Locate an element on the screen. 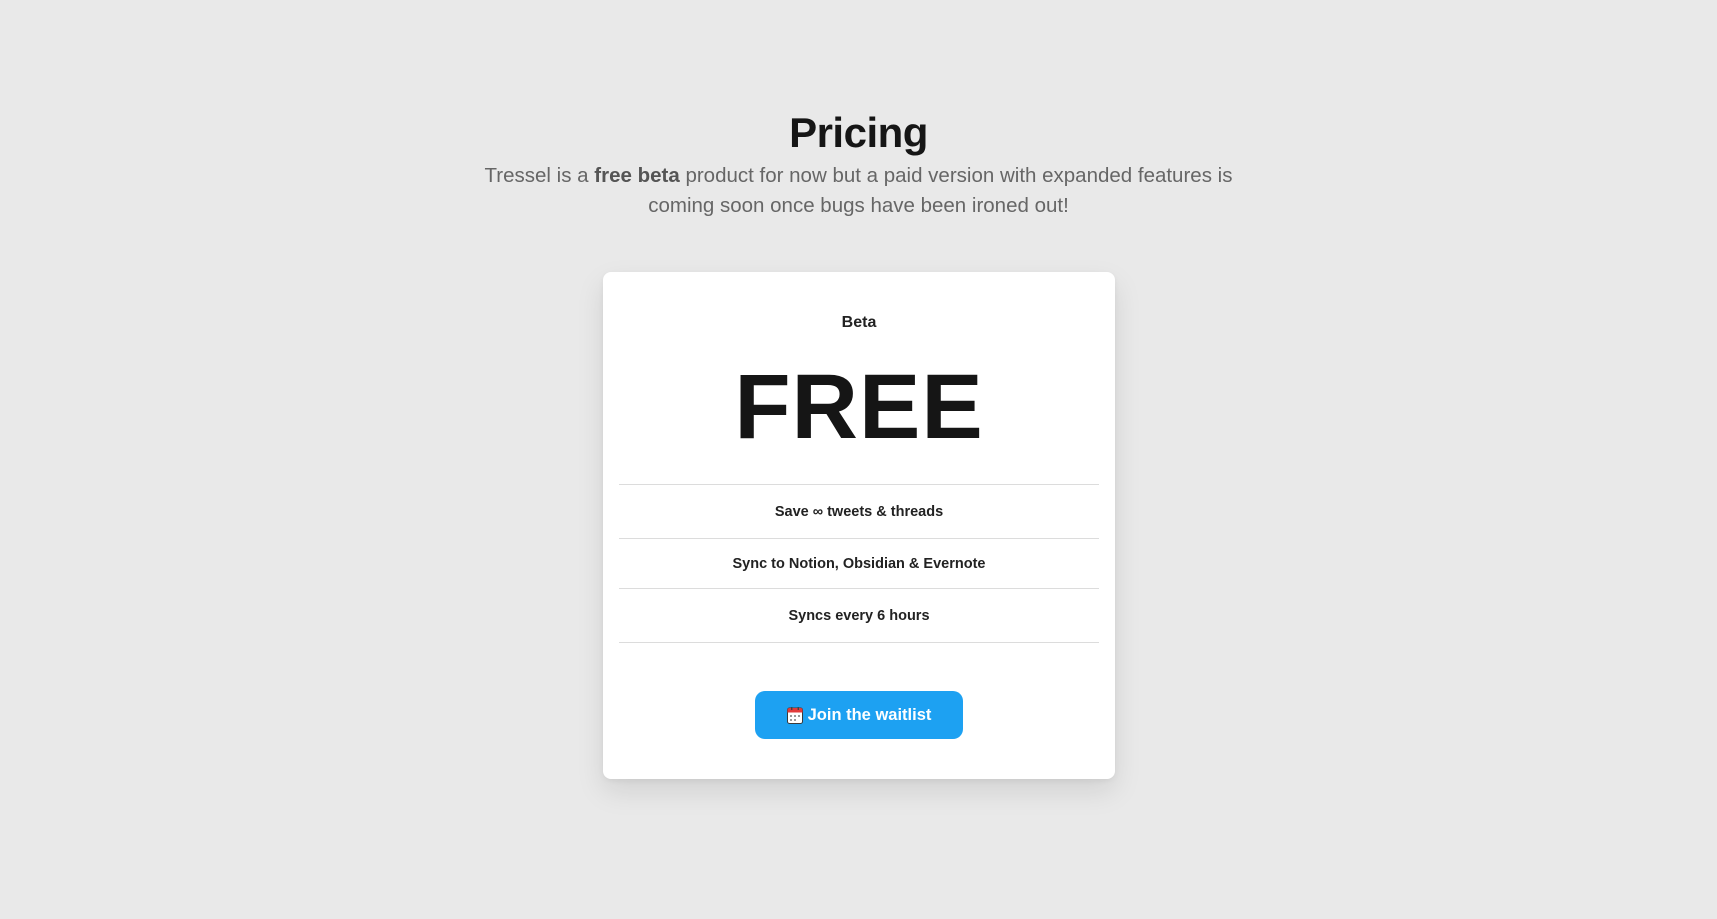  plan-price: FREE is located at coordinates (859, 407).